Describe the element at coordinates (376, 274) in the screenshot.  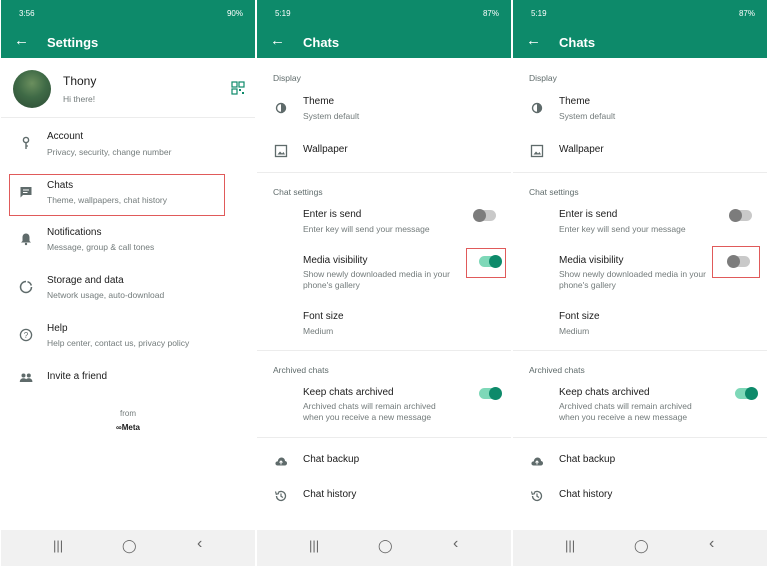
I see `item-subtitle: Show newly downloaded media in your` at that location.